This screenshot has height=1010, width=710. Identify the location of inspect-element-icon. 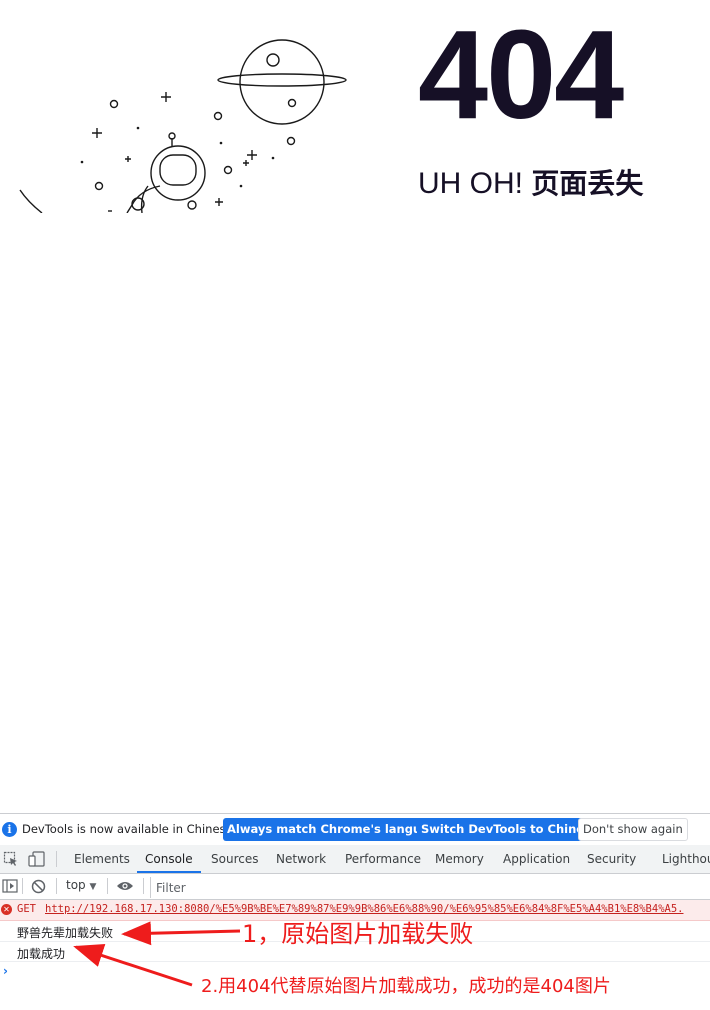
(11, 859).